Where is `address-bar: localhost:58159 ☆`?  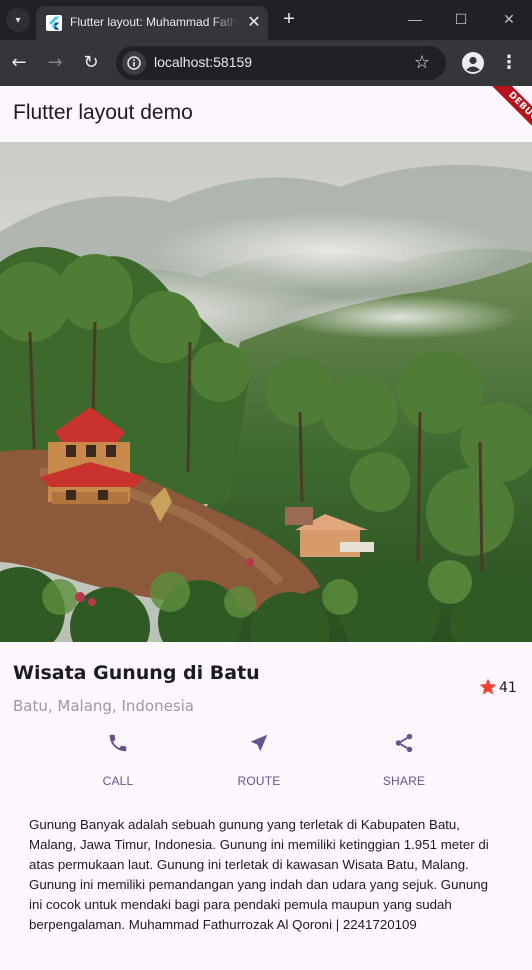 address-bar: localhost:58159 ☆ is located at coordinates (281, 63).